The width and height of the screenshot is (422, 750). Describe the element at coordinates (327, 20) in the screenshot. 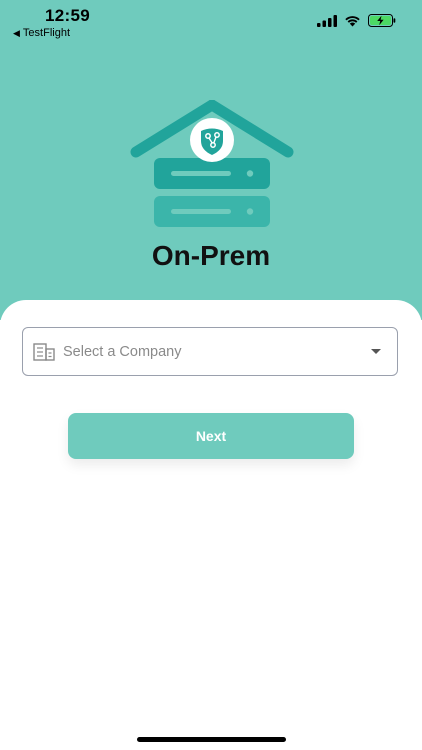

I see `signal-icon` at that location.